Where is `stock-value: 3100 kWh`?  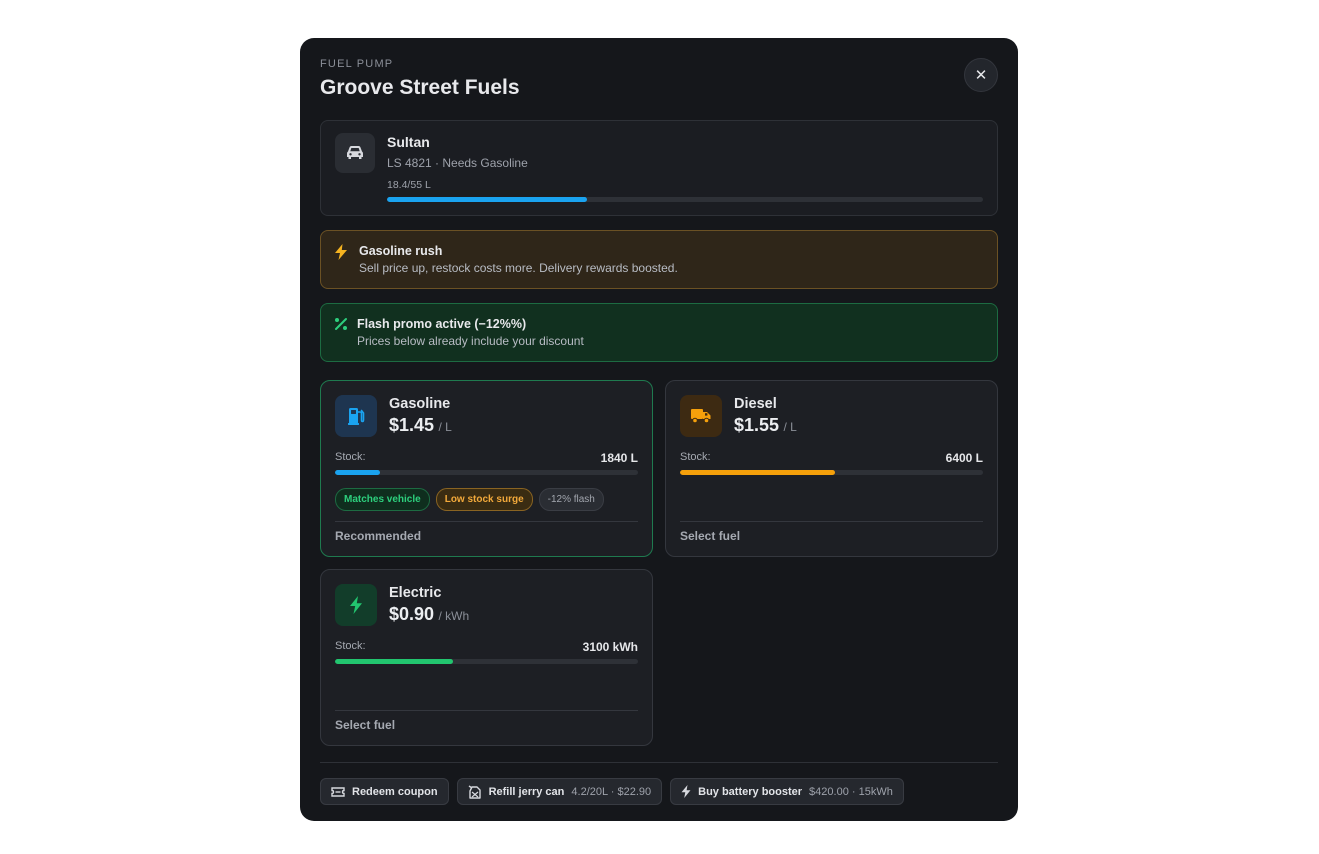 stock-value: 3100 kWh is located at coordinates (610, 647).